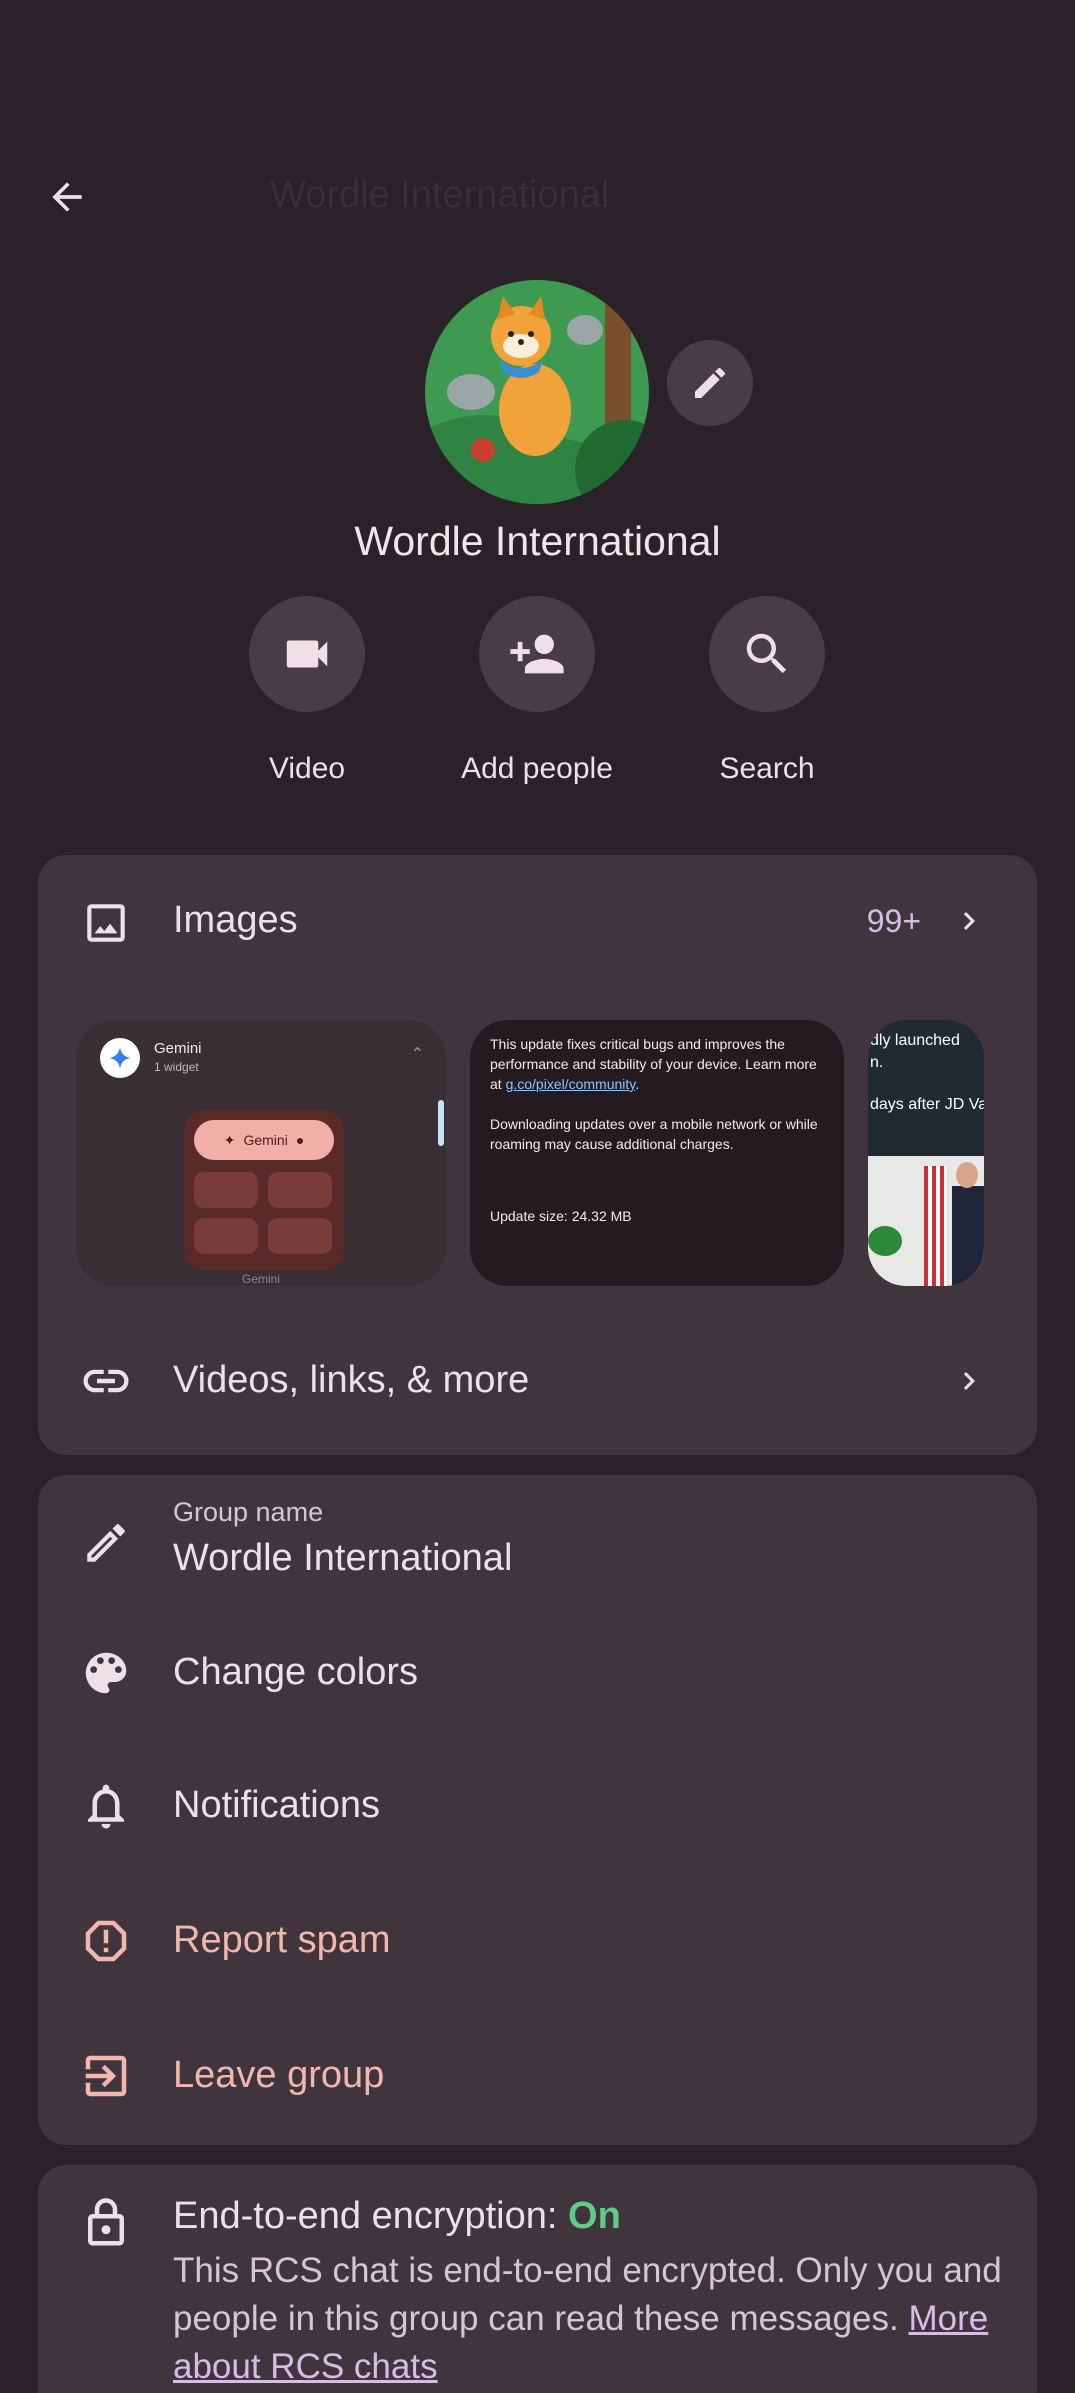  What do you see at coordinates (537, 1938) in the screenshot?
I see `report-spam-row: Report spam` at bounding box center [537, 1938].